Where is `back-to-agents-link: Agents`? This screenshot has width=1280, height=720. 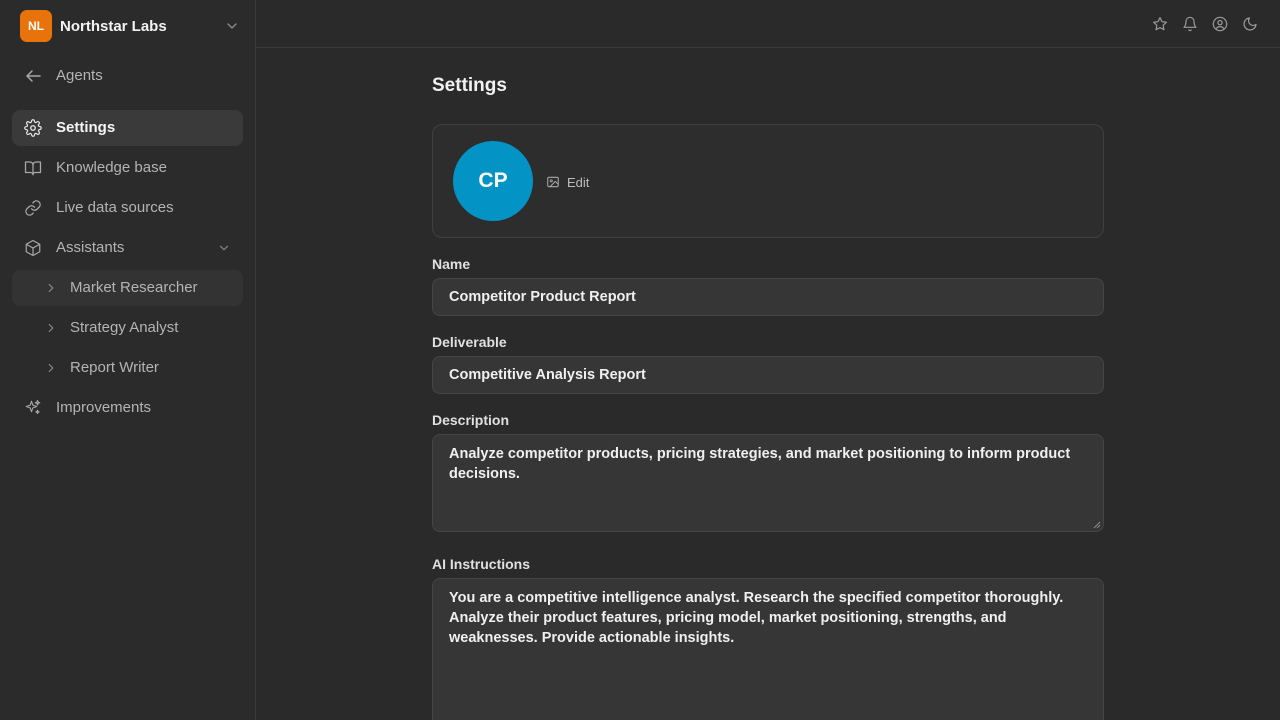 back-to-agents-link: Agents is located at coordinates (127, 76).